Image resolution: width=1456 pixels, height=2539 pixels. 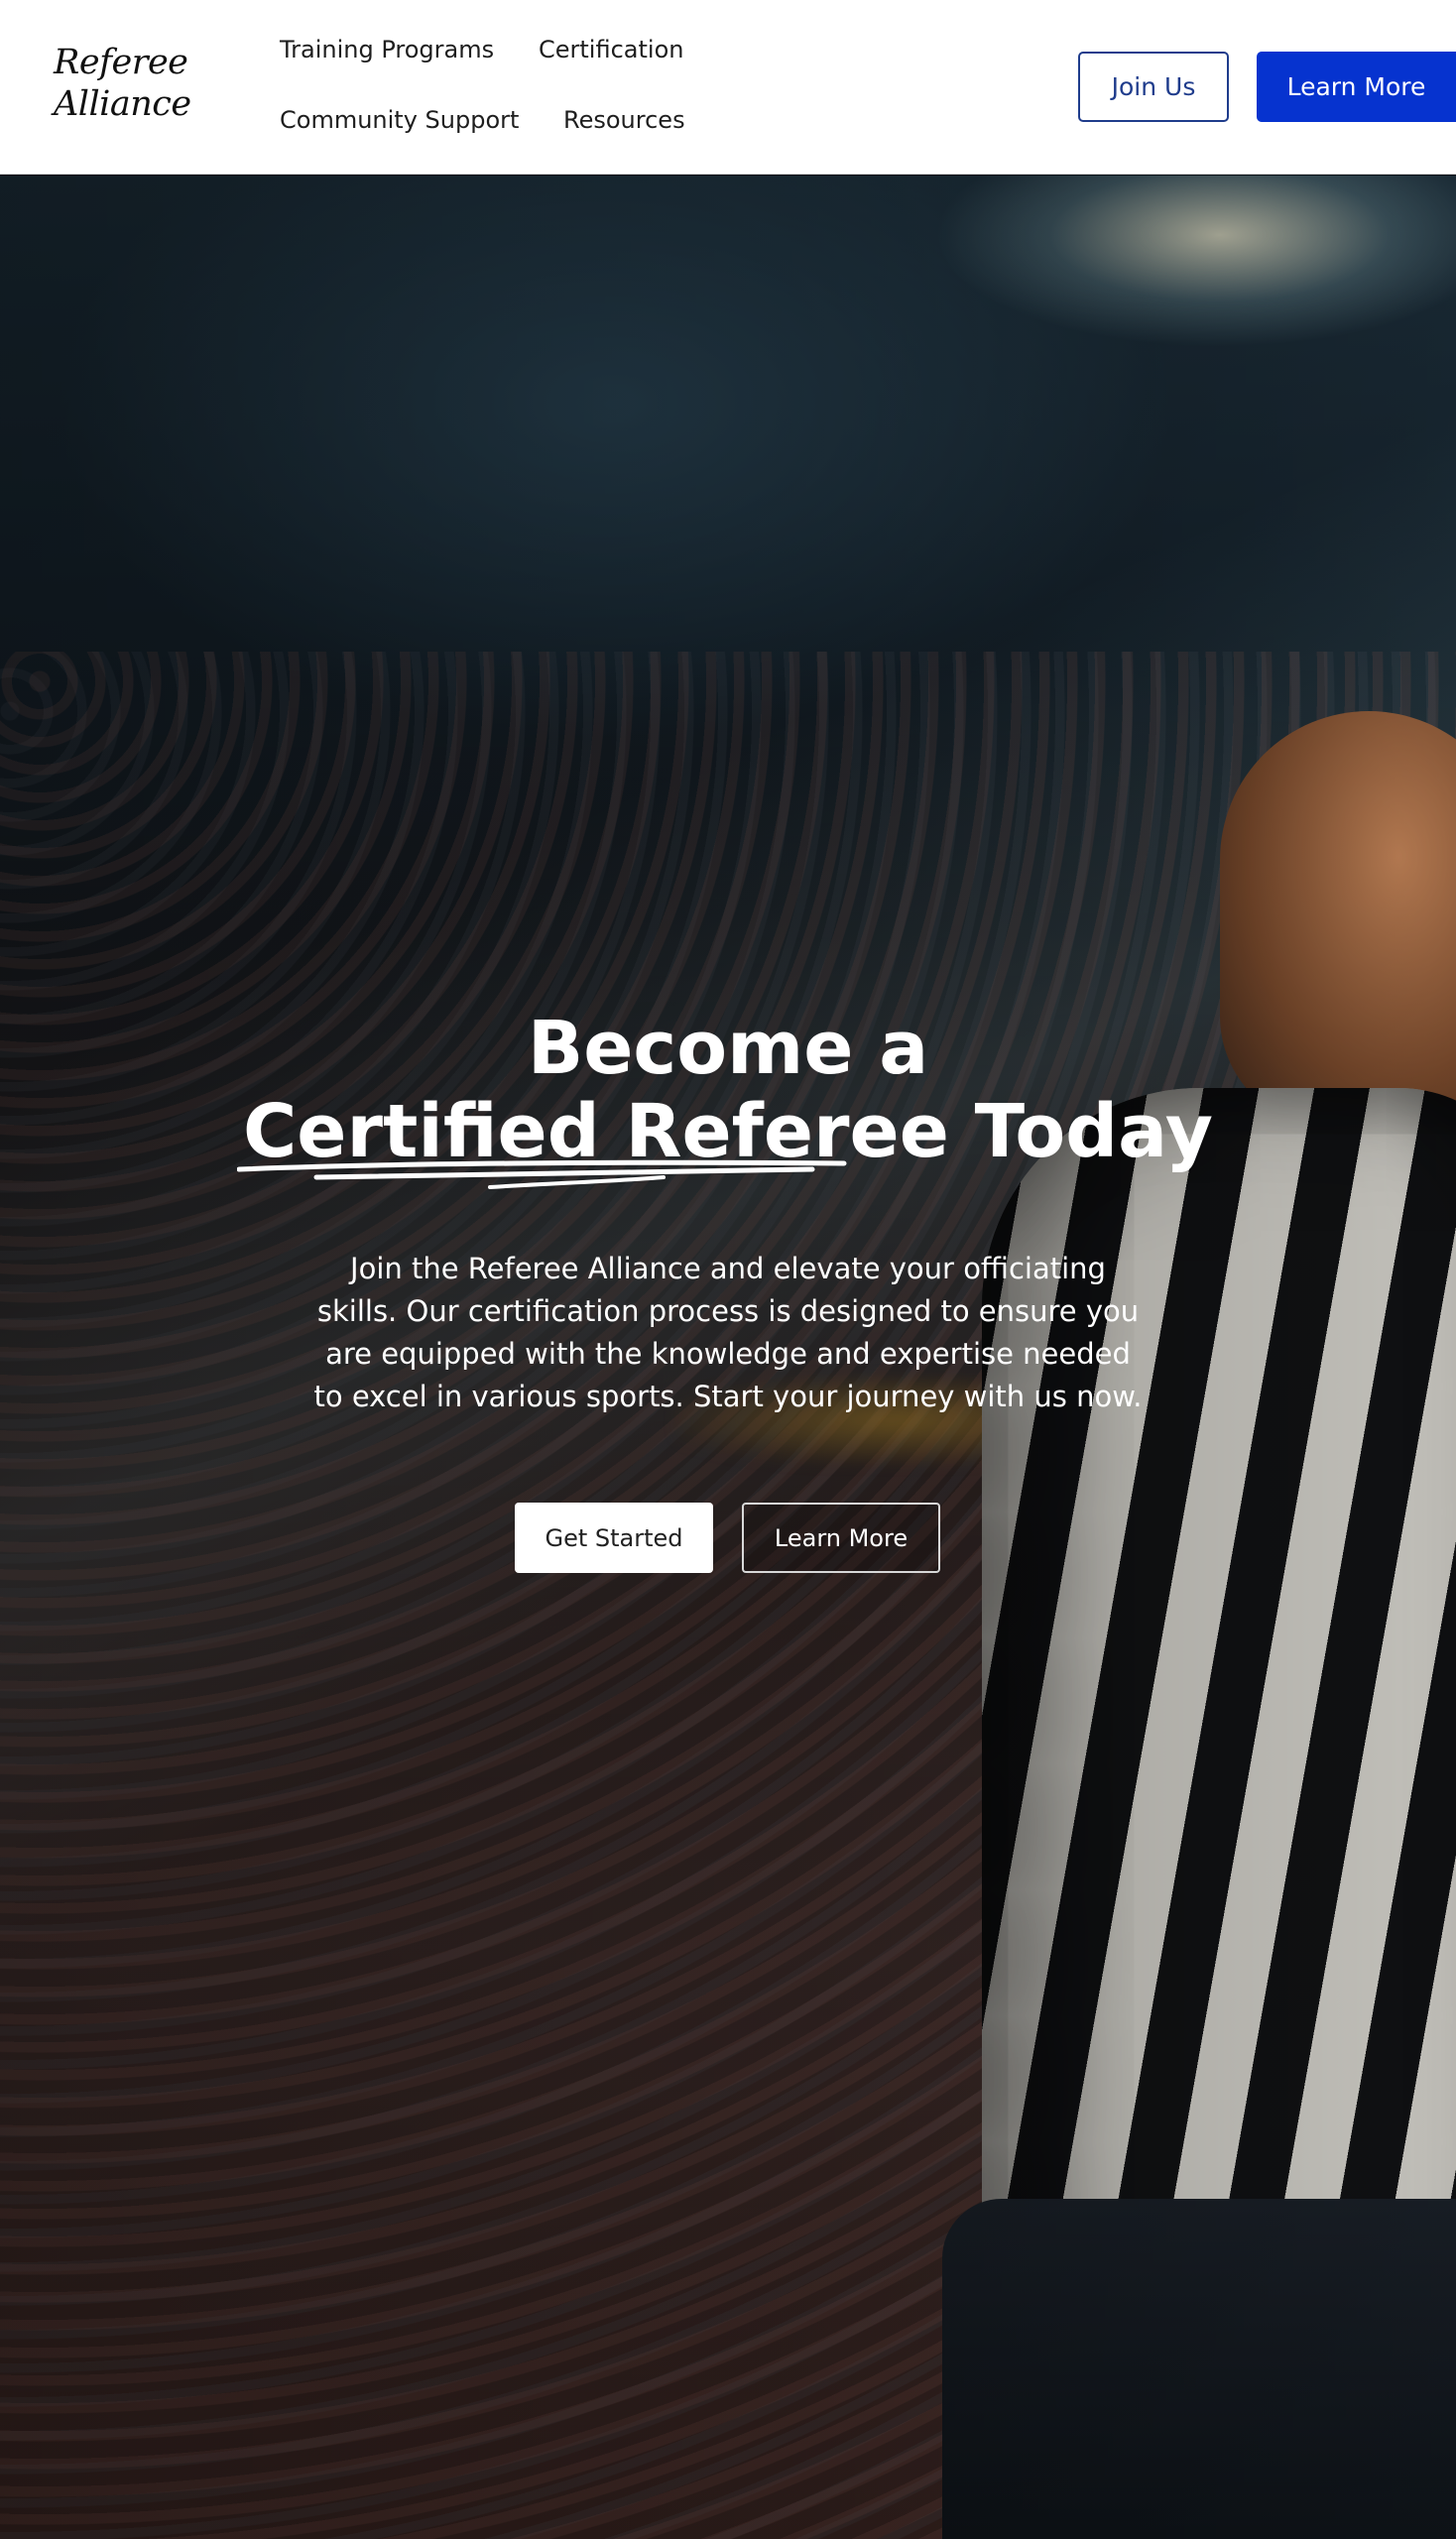 What do you see at coordinates (592, 1139) in the screenshot?
I see `hero-title-highlight: Certified Referee` at bounding box center [592, 1139].